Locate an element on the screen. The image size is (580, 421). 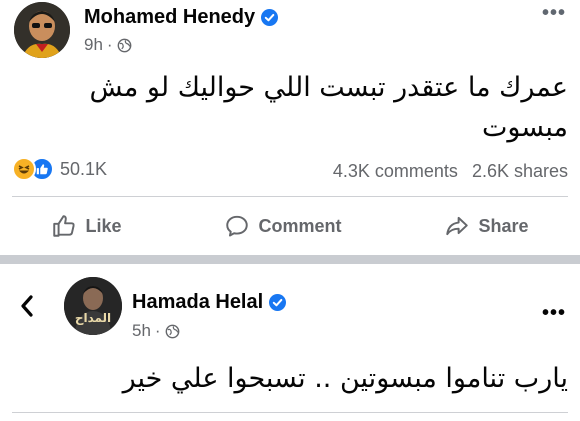
share-label: Share is located at coordinates (503, 225).